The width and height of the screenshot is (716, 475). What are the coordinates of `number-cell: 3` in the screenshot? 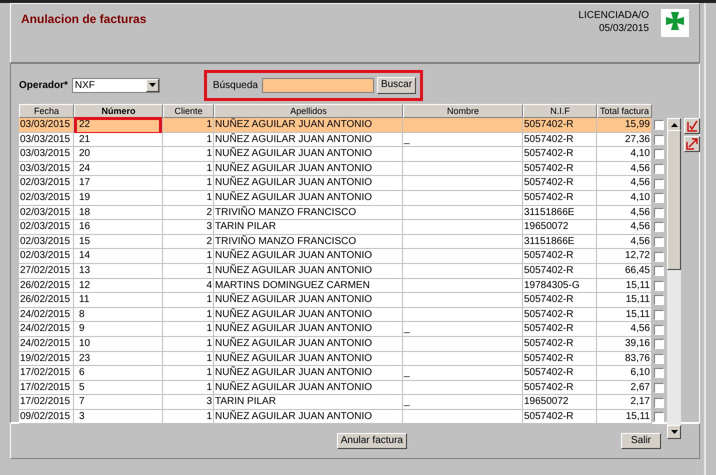 It's located at (82, 416).